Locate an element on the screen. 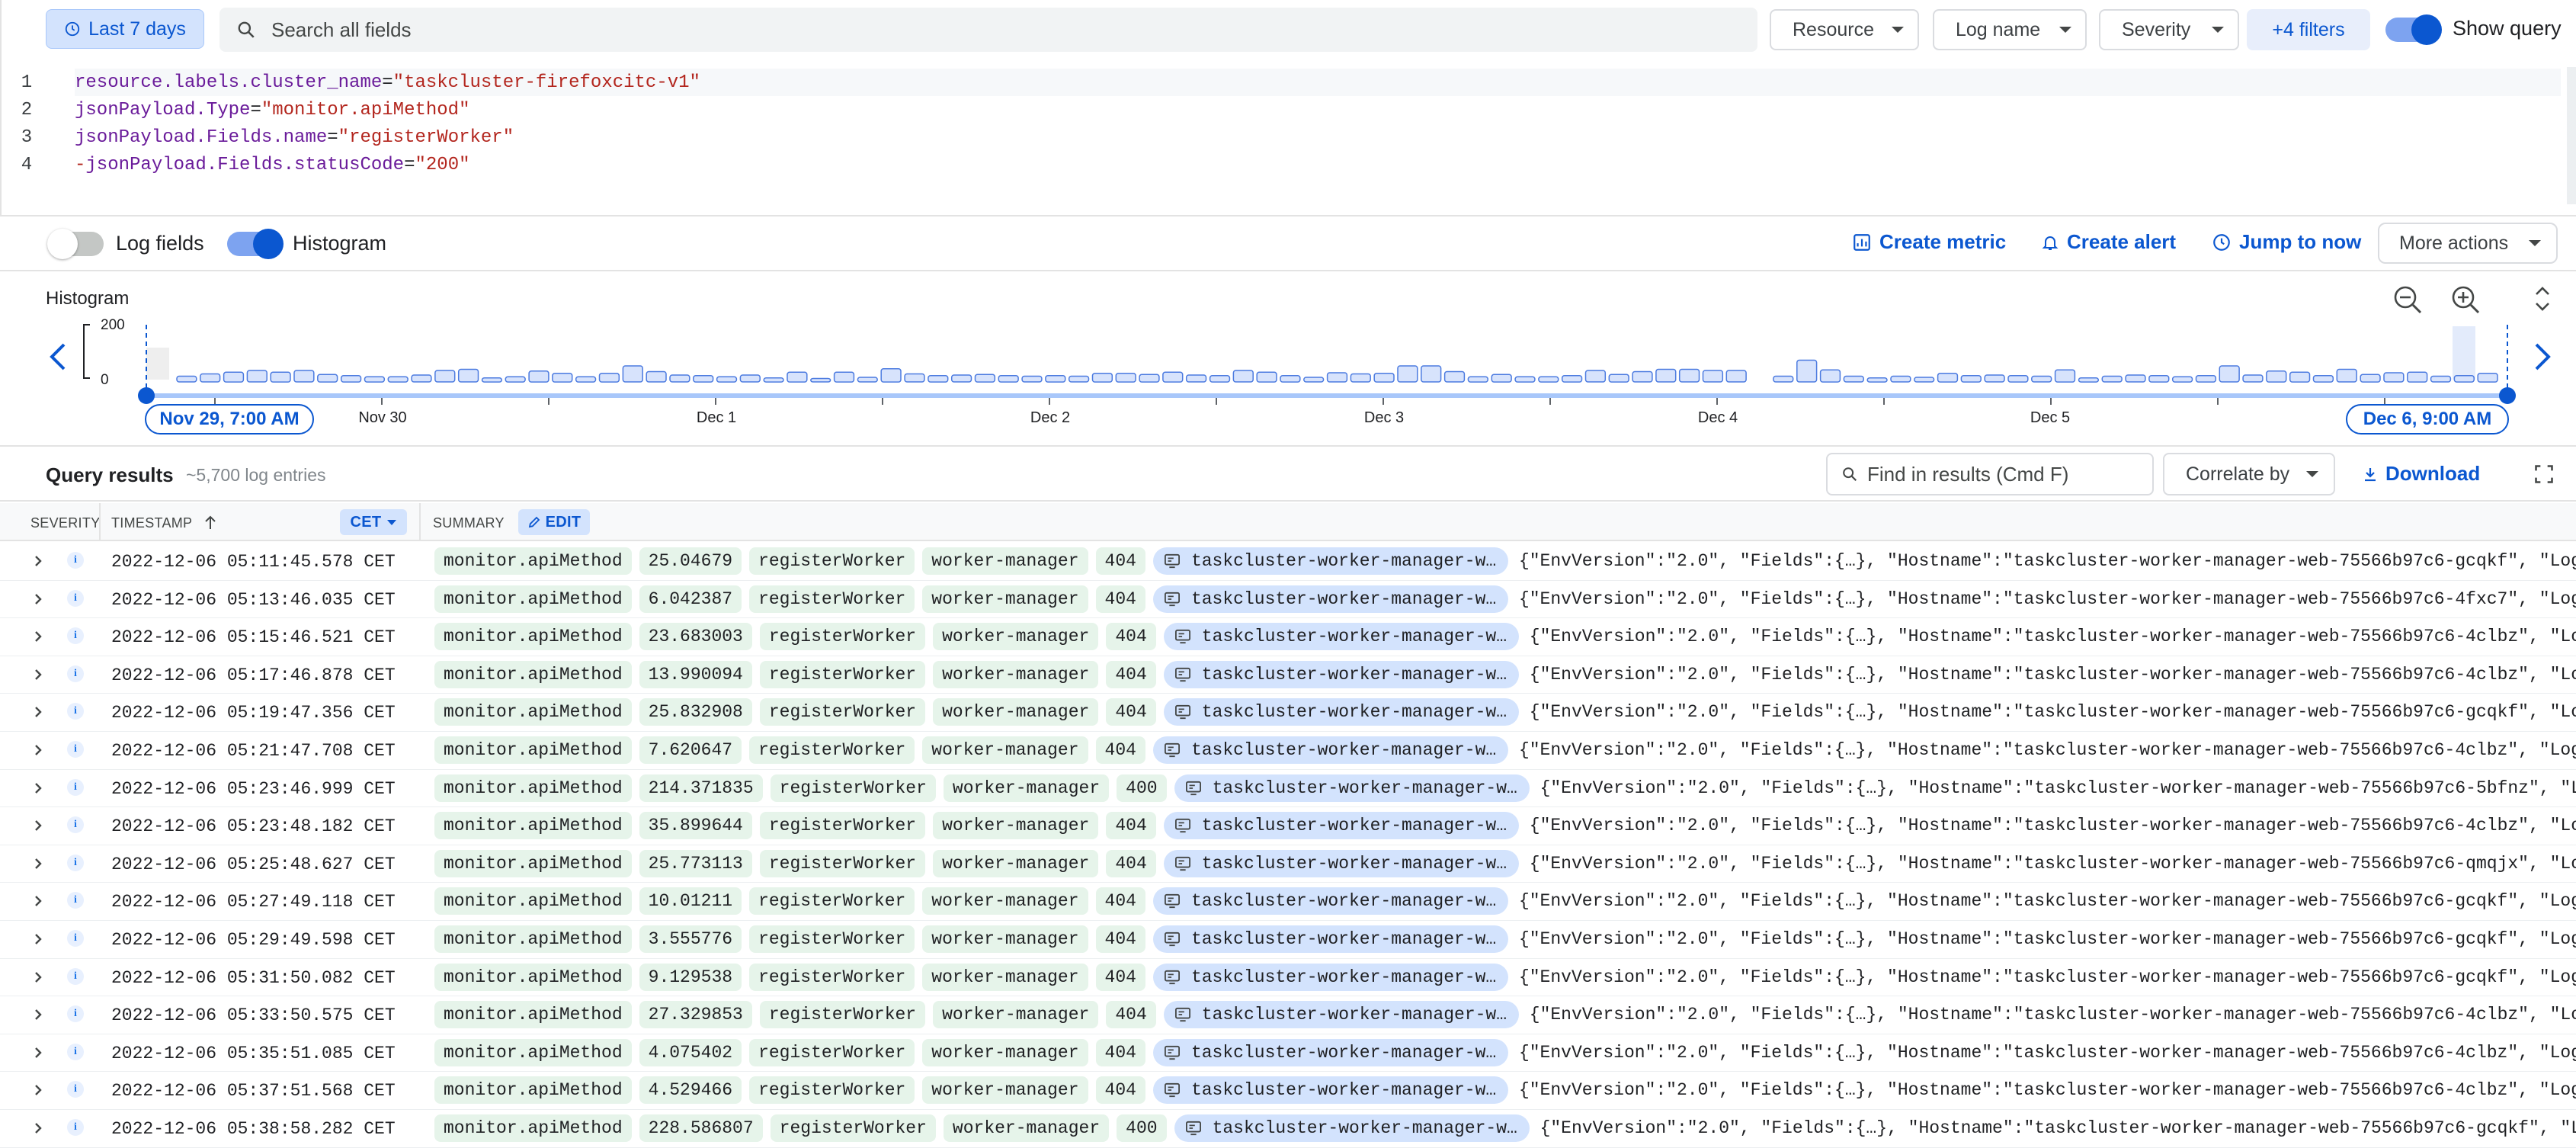  find-in-results-input is located at coordinates (2004, 474).